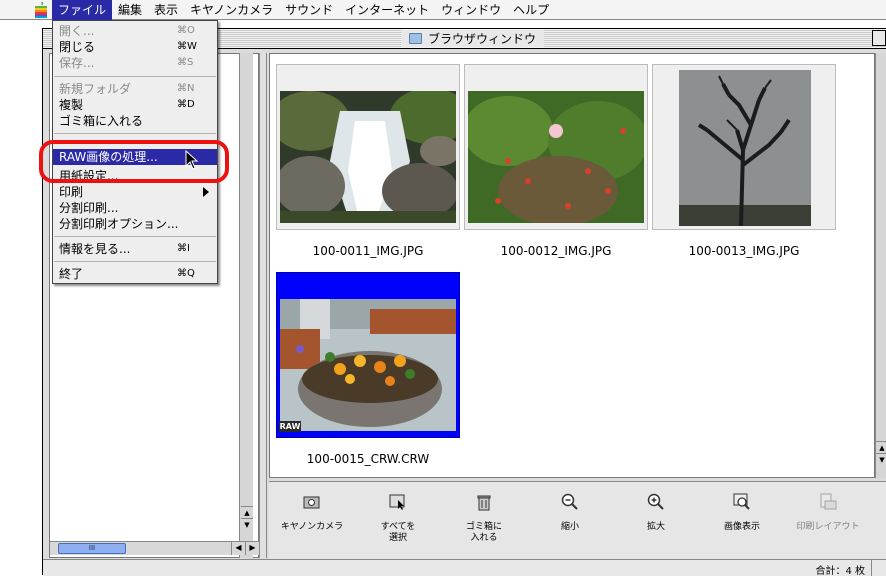 The height and width of the screenshot is (577, 886). What do you see at coordinates (135, 105) in the screenshot?
I see `menu-item-duplicate: 複製 ⌘D` at bounding box center [135, 105].